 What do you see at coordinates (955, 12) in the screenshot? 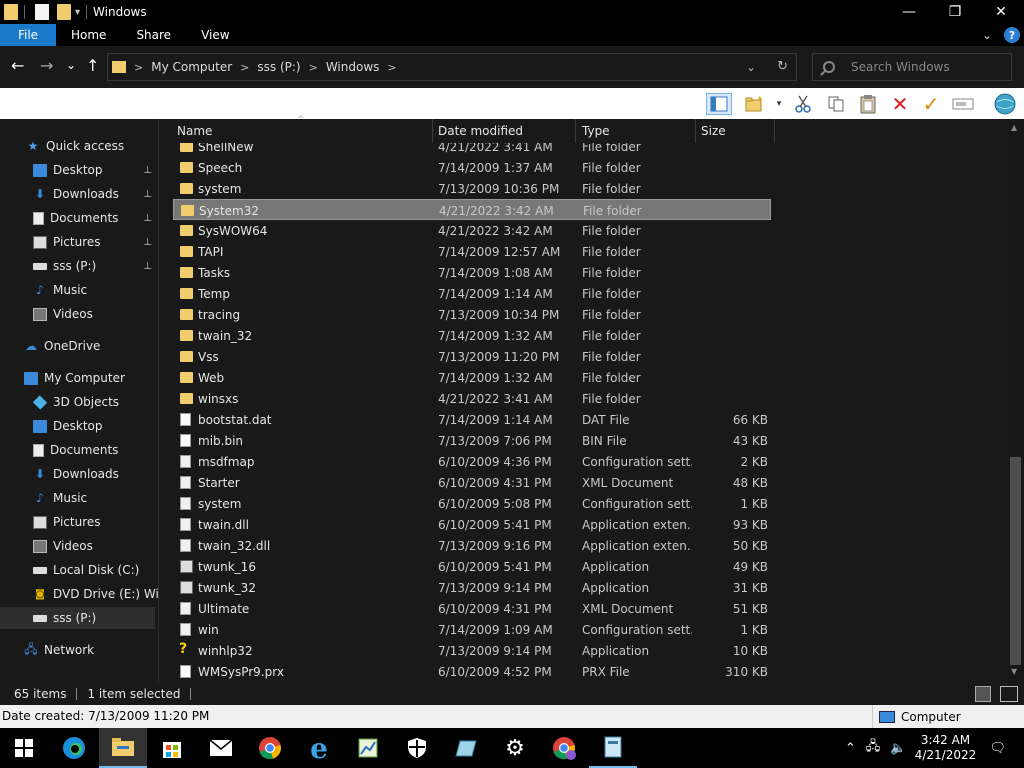
I see `maximize-button: ❐` at bounding box center [955, 12].